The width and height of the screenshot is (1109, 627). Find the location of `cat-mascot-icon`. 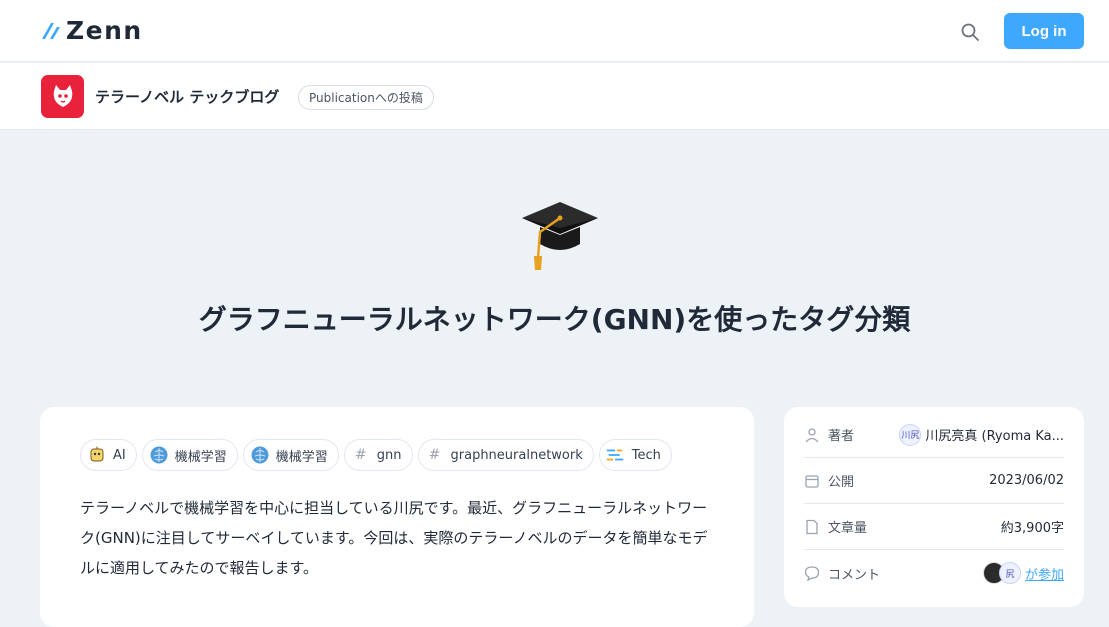

cat-mascot-icon is located at coordinates (62, 95).